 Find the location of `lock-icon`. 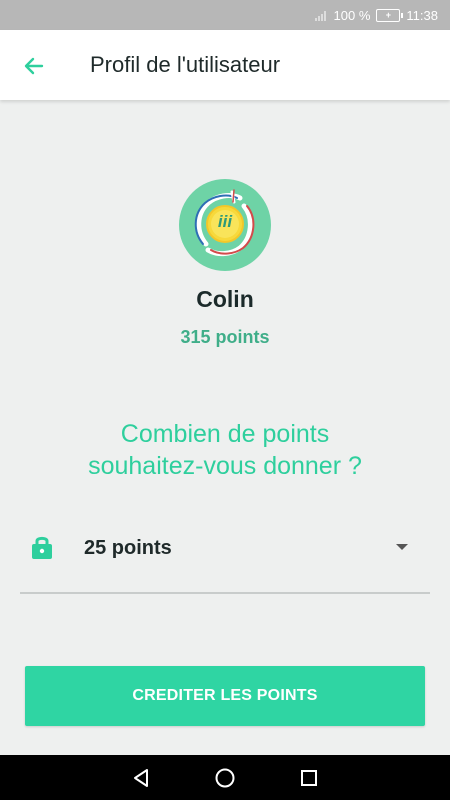

lock-icon is located at coordinates (42, 547).